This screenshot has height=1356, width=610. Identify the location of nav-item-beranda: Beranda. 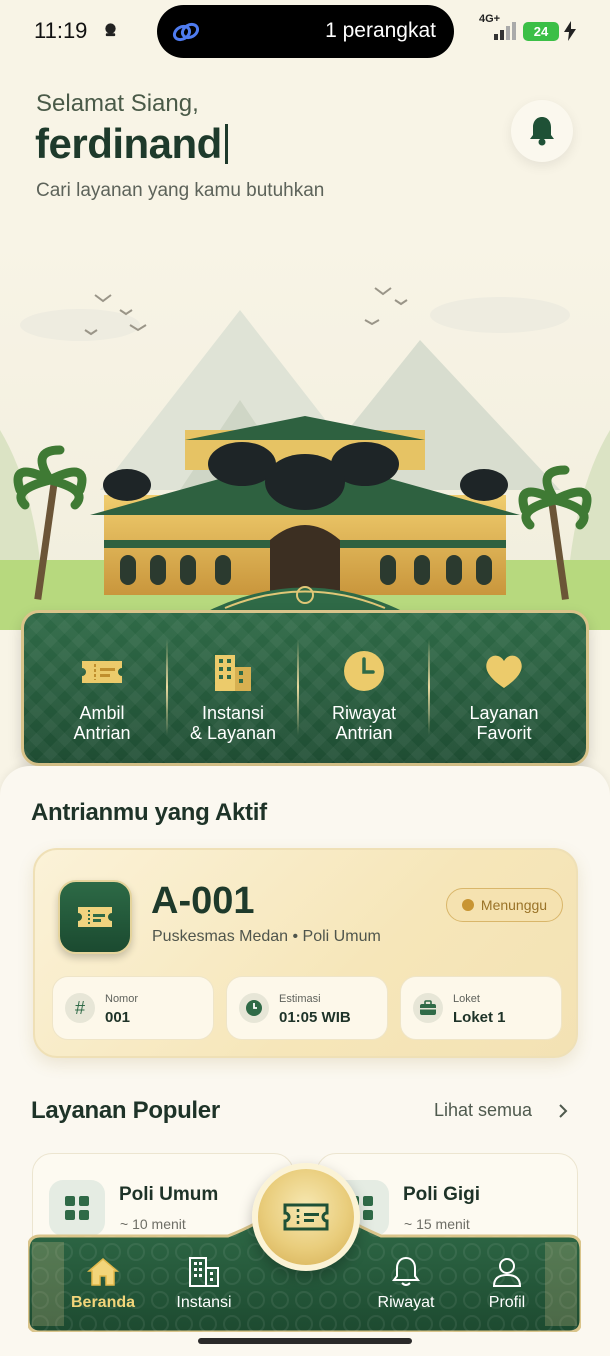
(103, 1289).